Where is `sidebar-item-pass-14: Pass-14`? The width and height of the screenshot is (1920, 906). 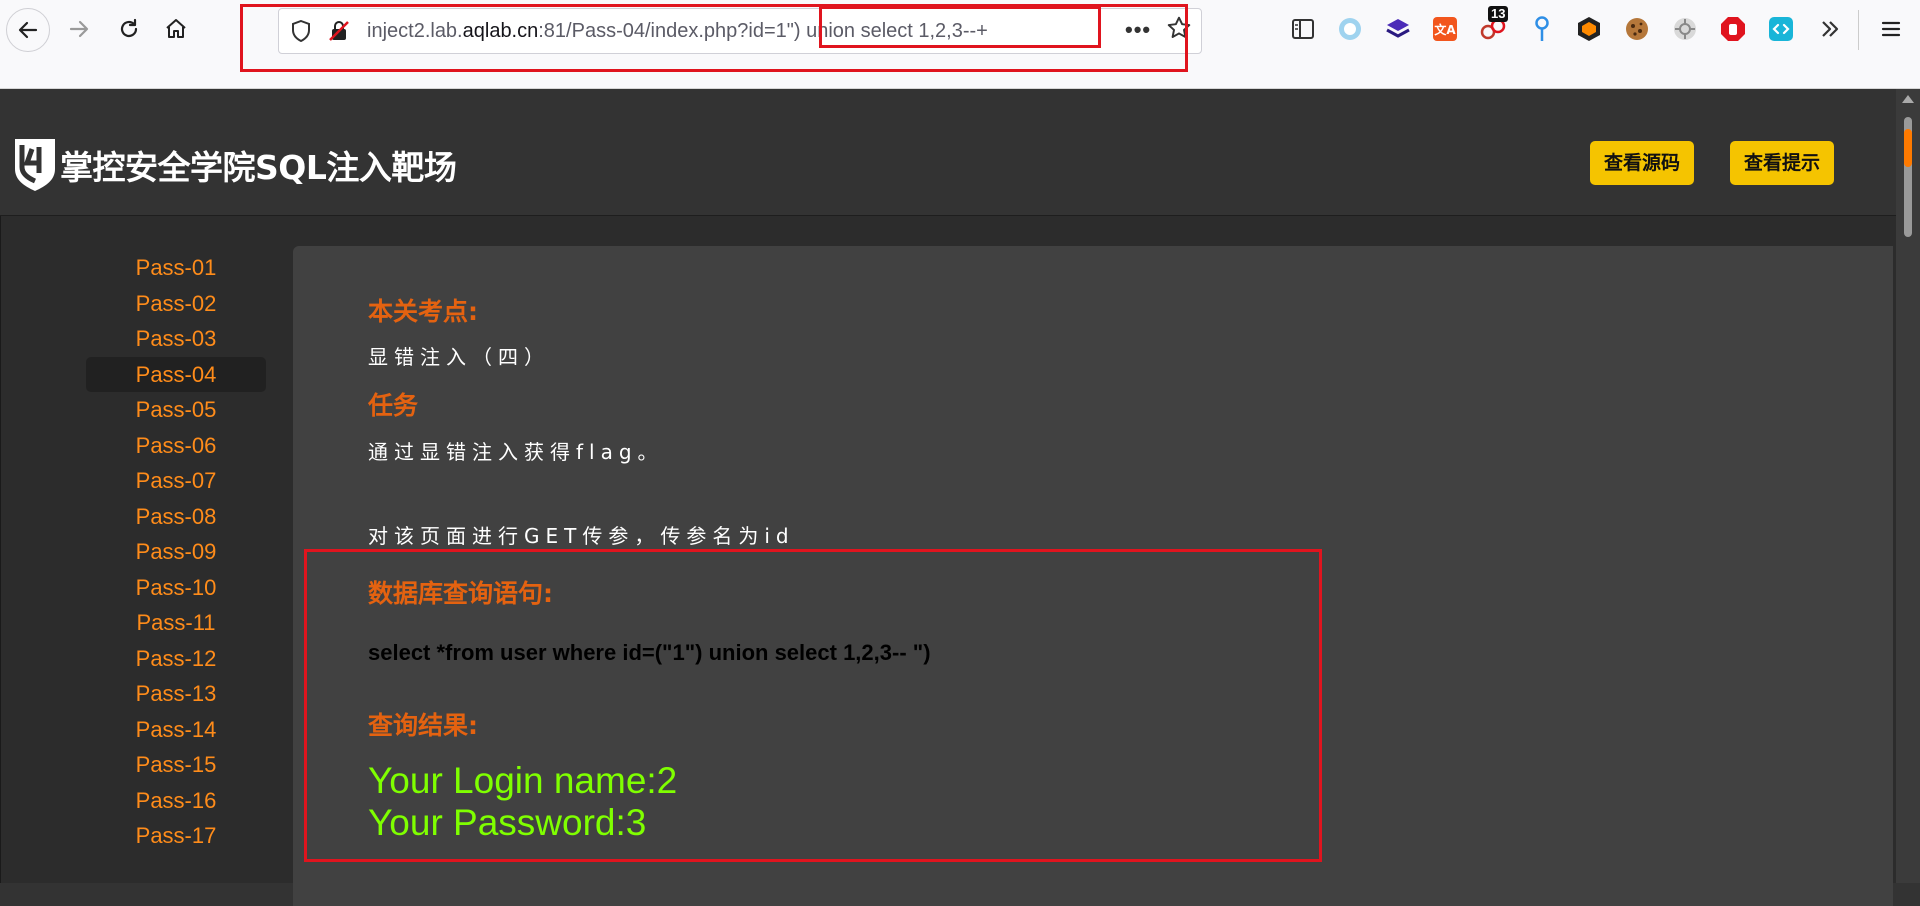
sidebar-item-pass-14: Pass-14 is located at coordinates (176, 730).